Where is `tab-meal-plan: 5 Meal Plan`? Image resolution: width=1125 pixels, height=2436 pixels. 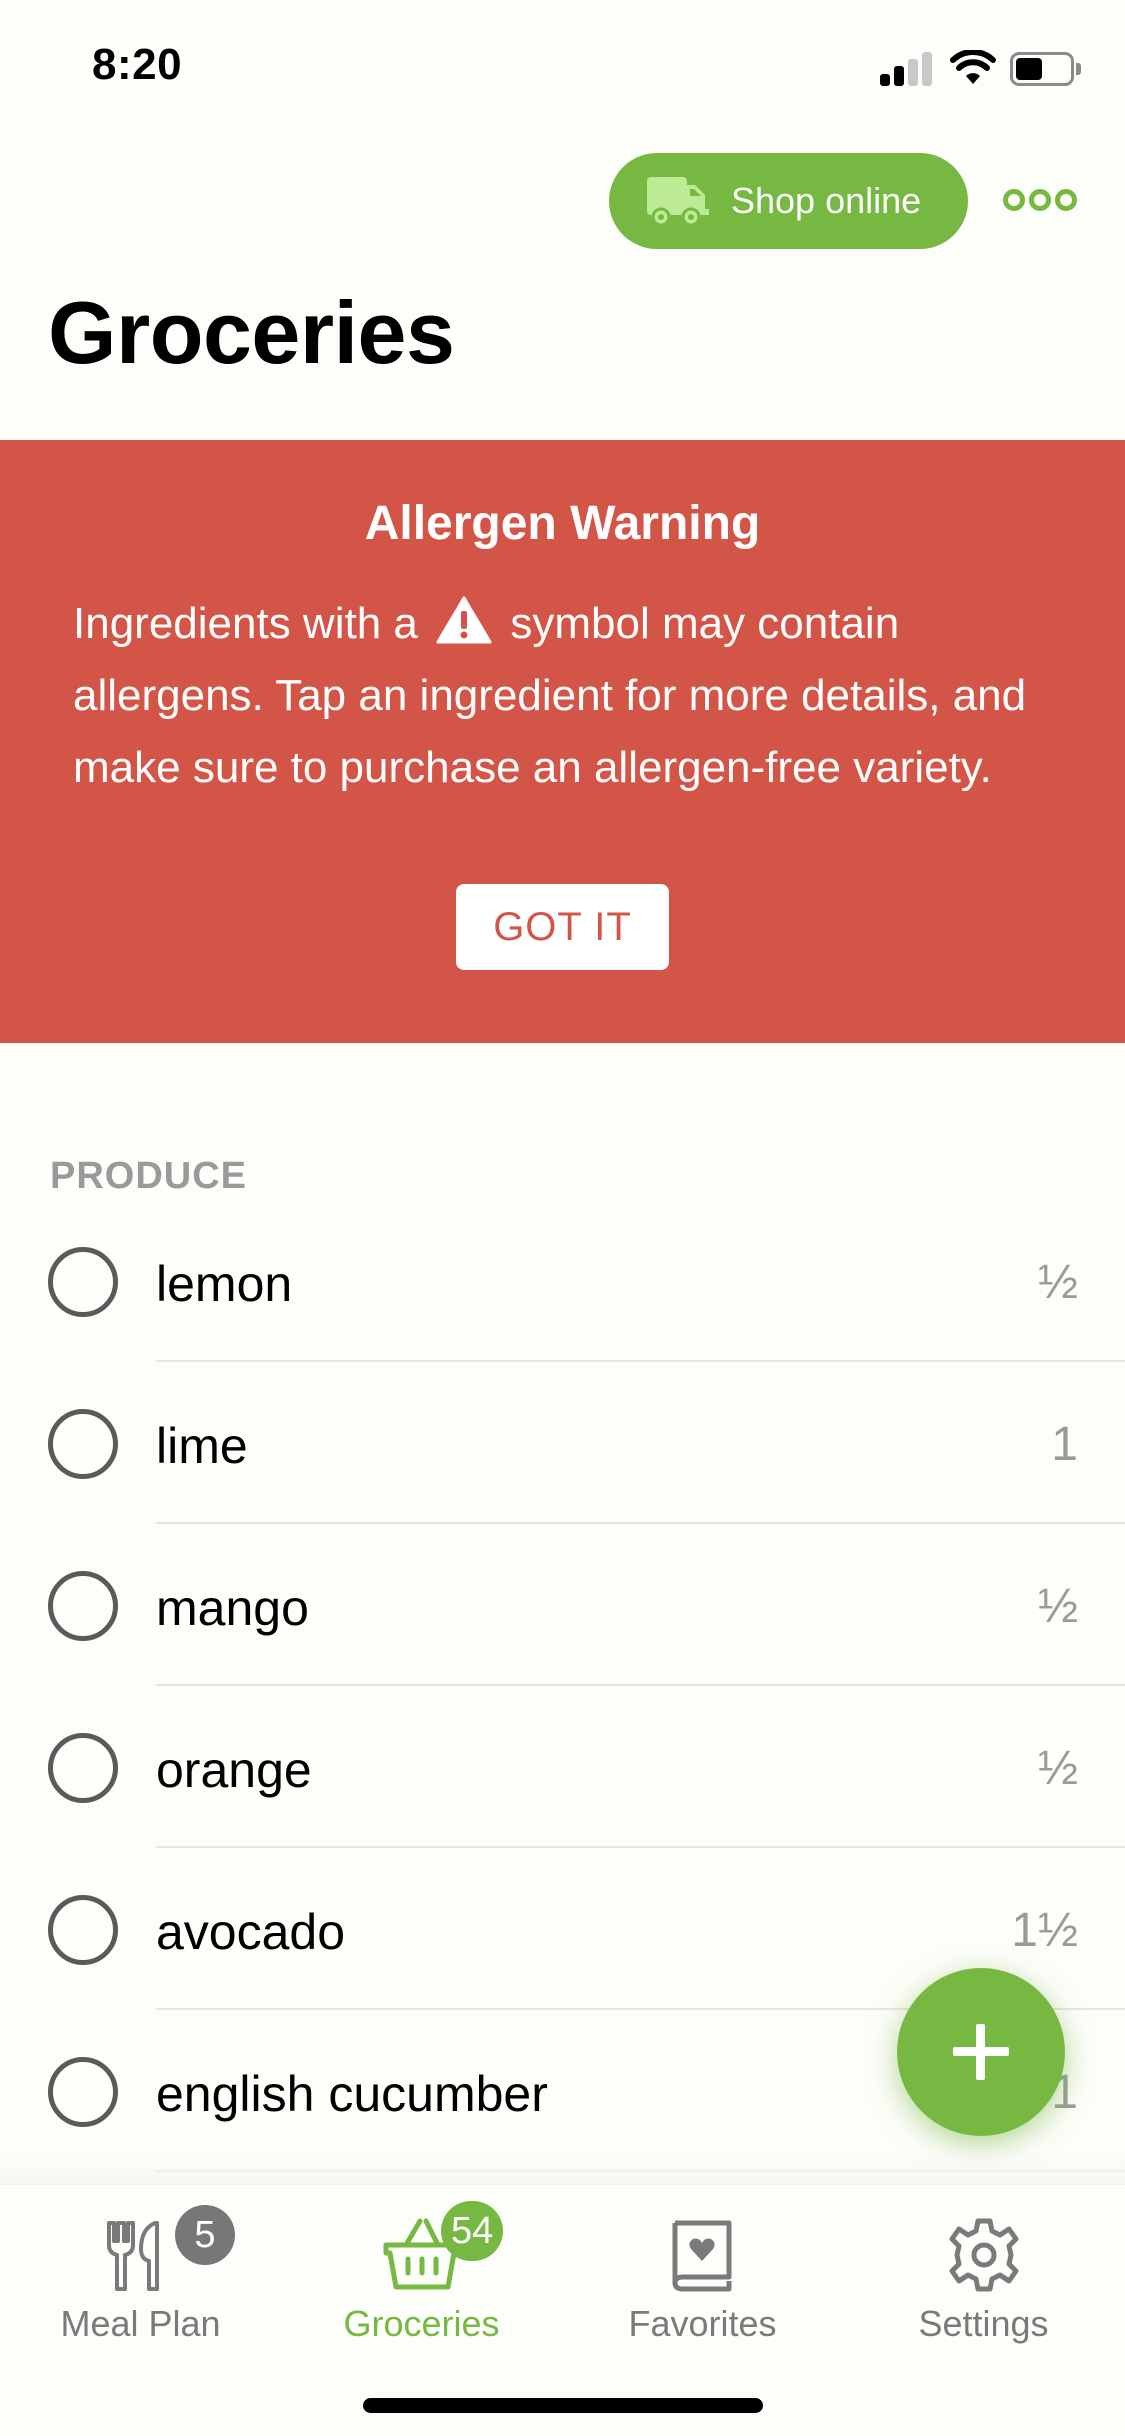
tab-meal-plan: 5 Meal Plan is located at coordinates (140, 2280).